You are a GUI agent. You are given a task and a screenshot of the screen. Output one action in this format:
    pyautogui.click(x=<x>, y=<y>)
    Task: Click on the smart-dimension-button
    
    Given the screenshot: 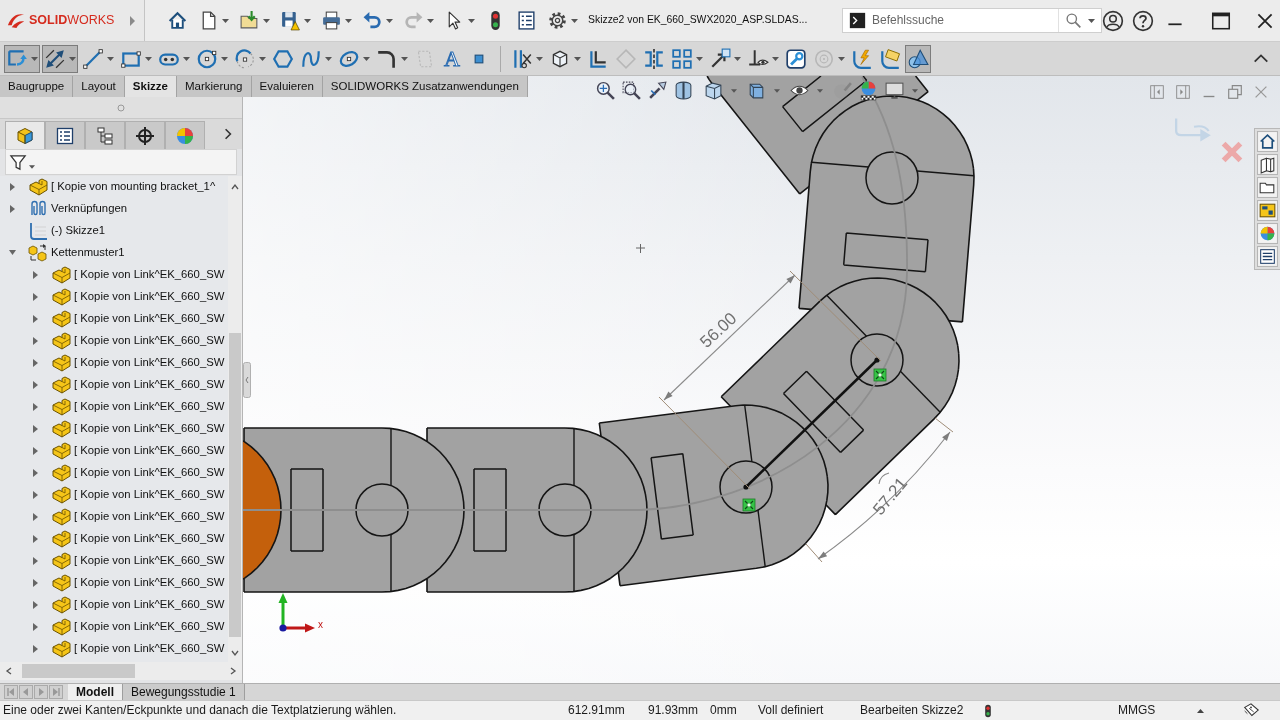 What is the action you would take?
    pyautogui.click(x=60, y=58)
    